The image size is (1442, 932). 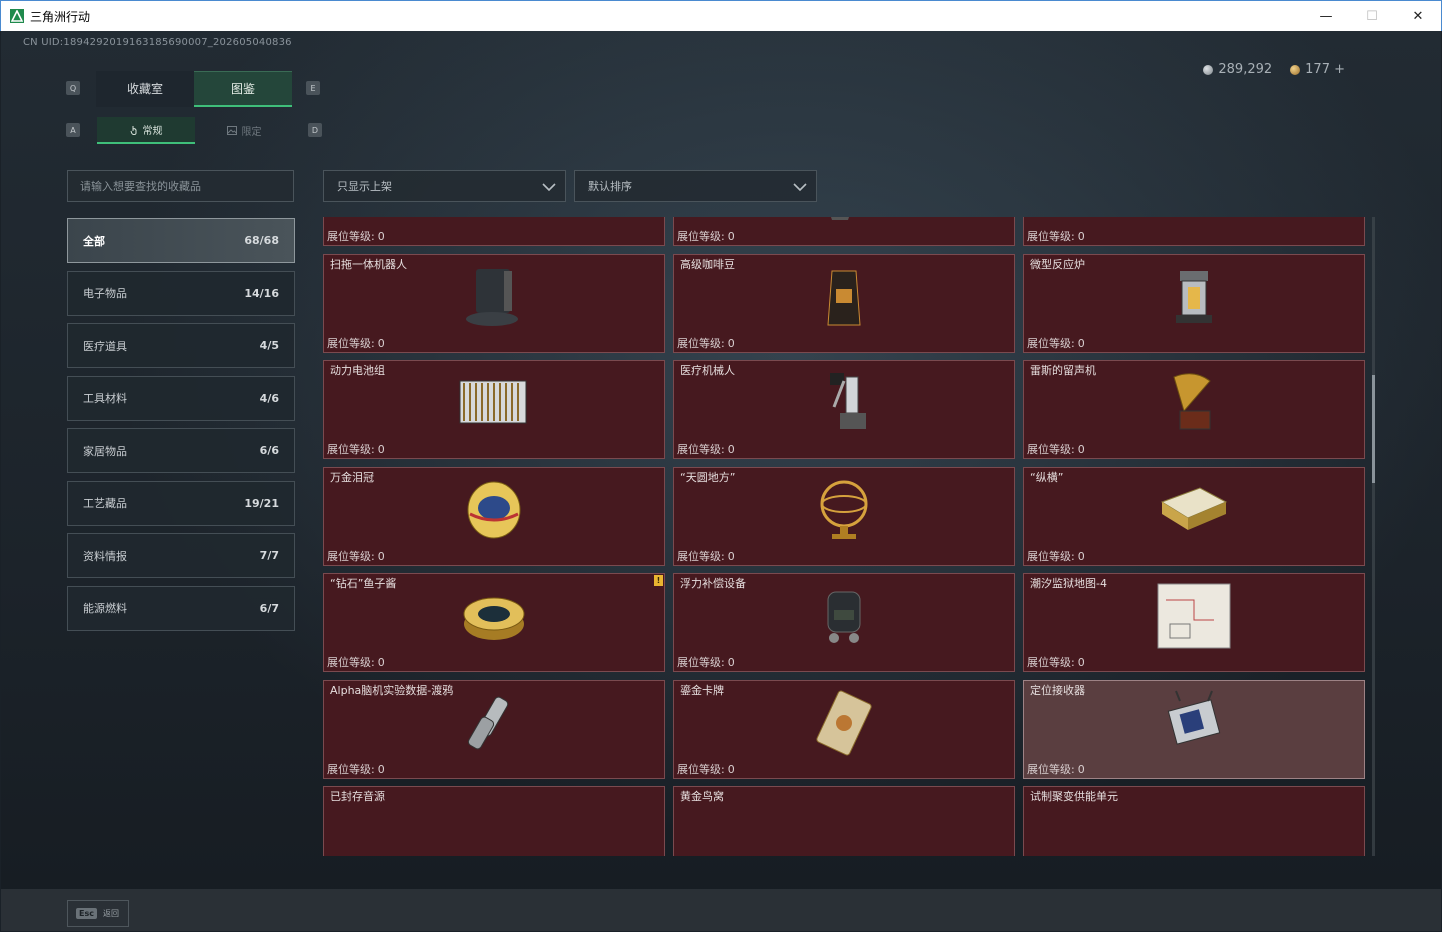 What do you see at coordinates (181, 398) in the screenshot?
I see `category-tools: 工具材料 4/6` at bounding box center [181, 398].